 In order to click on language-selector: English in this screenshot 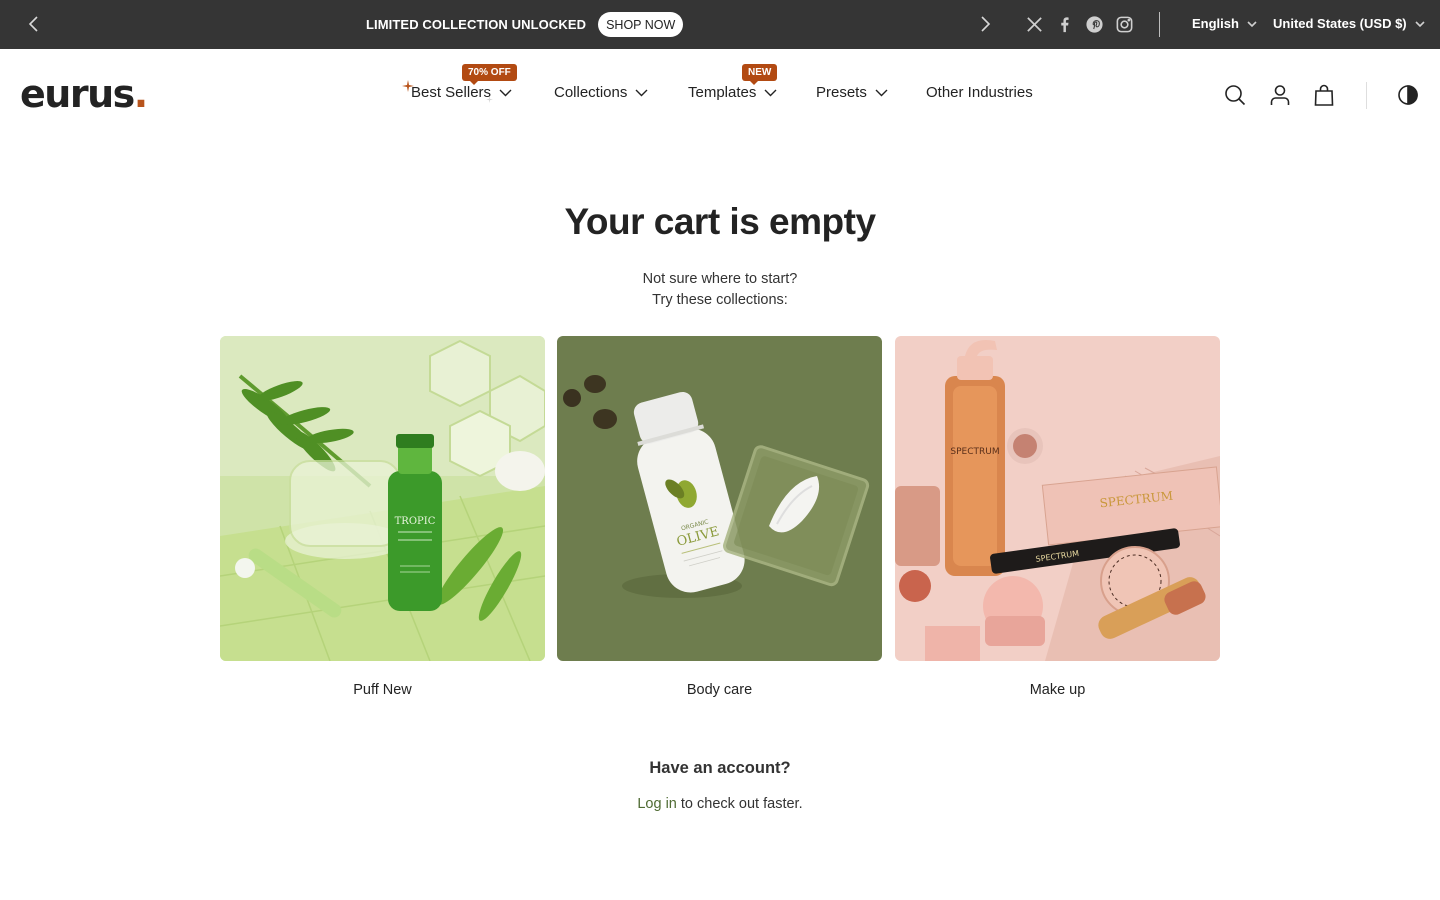, I will do `click(1224, 23)`.